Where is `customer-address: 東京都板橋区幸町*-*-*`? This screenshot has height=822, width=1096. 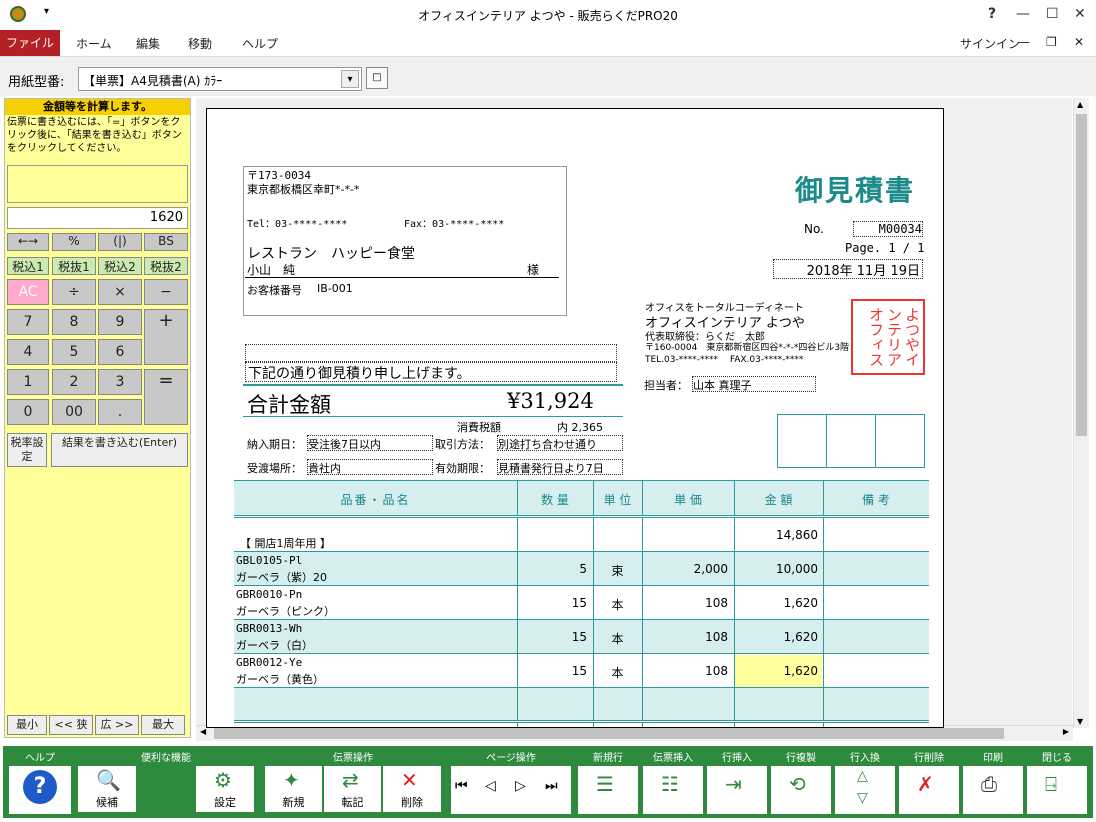 customer-address: 東京都板橋区幸町*-*-* is located at coordinates (303, 189).